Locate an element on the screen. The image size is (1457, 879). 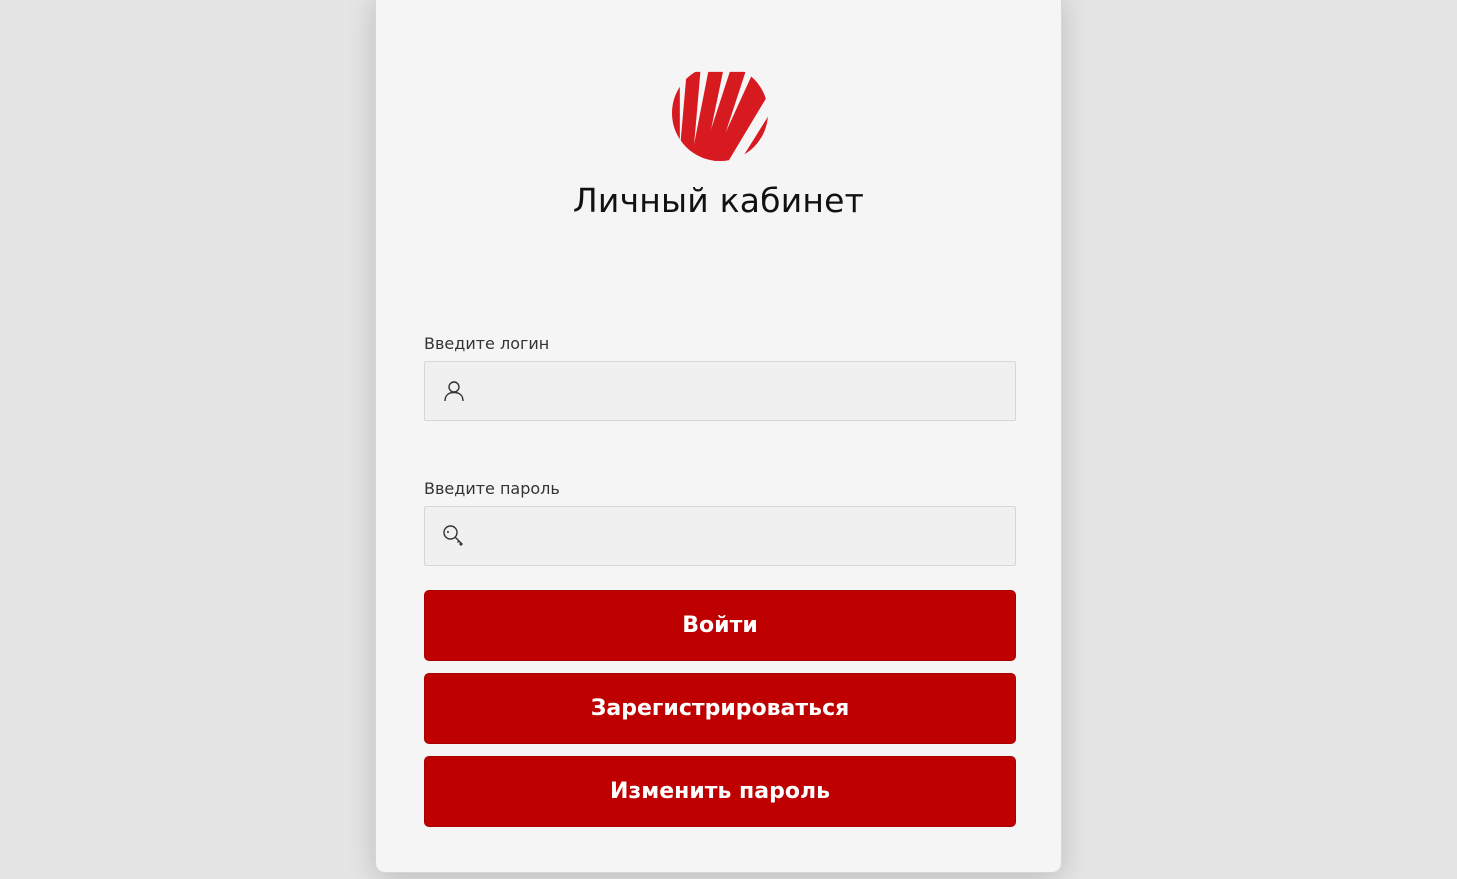
change-password-button: Изменить пароль is located at coordinates (720, 791).